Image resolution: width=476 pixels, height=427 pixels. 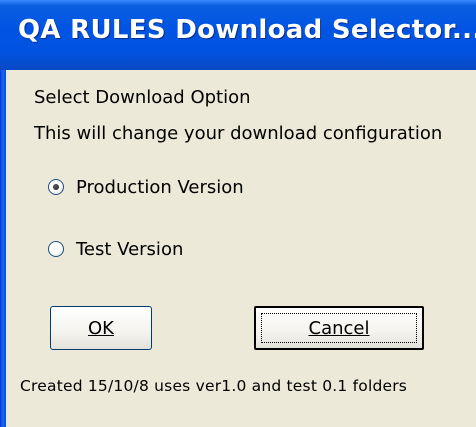 I want to click on cancel-button-label: Cancel, so click(x=339, y=328).